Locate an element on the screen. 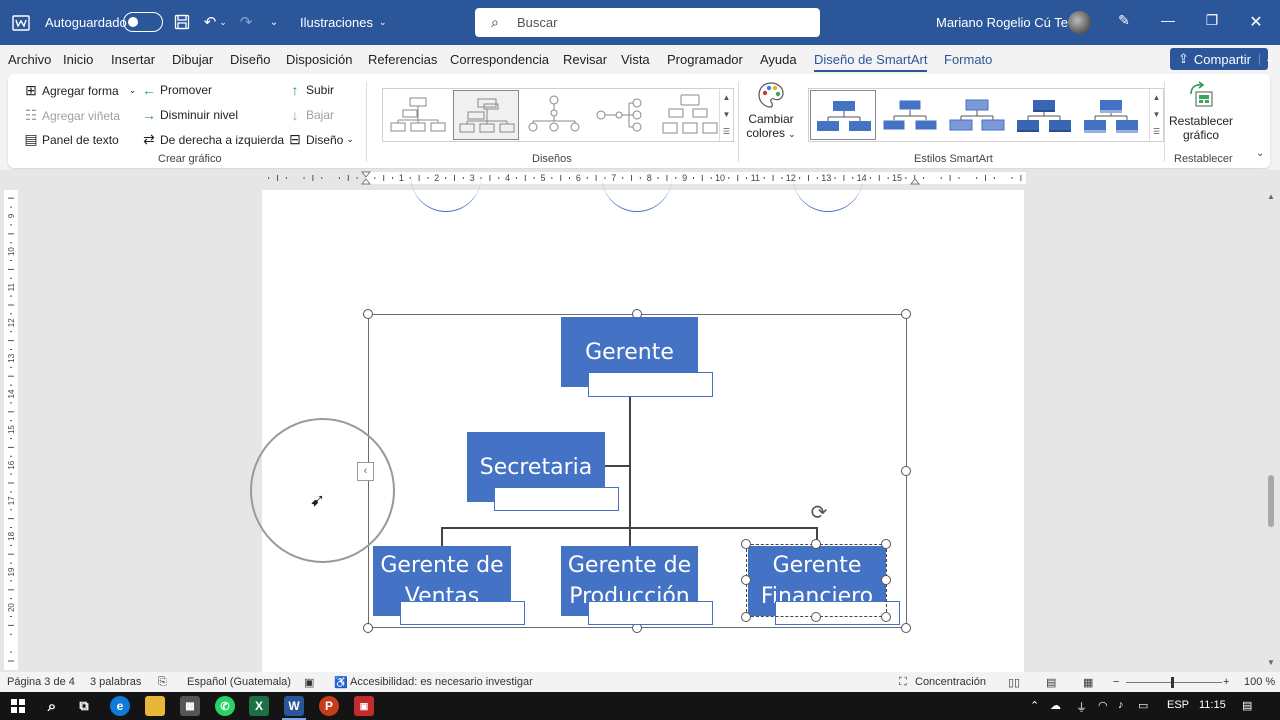 The width and height of the screenshot is (1280, 720). vertical-ruler: 9 10 11 12 13 14 15 16 17 18 19 20 is located at coordinates (11, 430).